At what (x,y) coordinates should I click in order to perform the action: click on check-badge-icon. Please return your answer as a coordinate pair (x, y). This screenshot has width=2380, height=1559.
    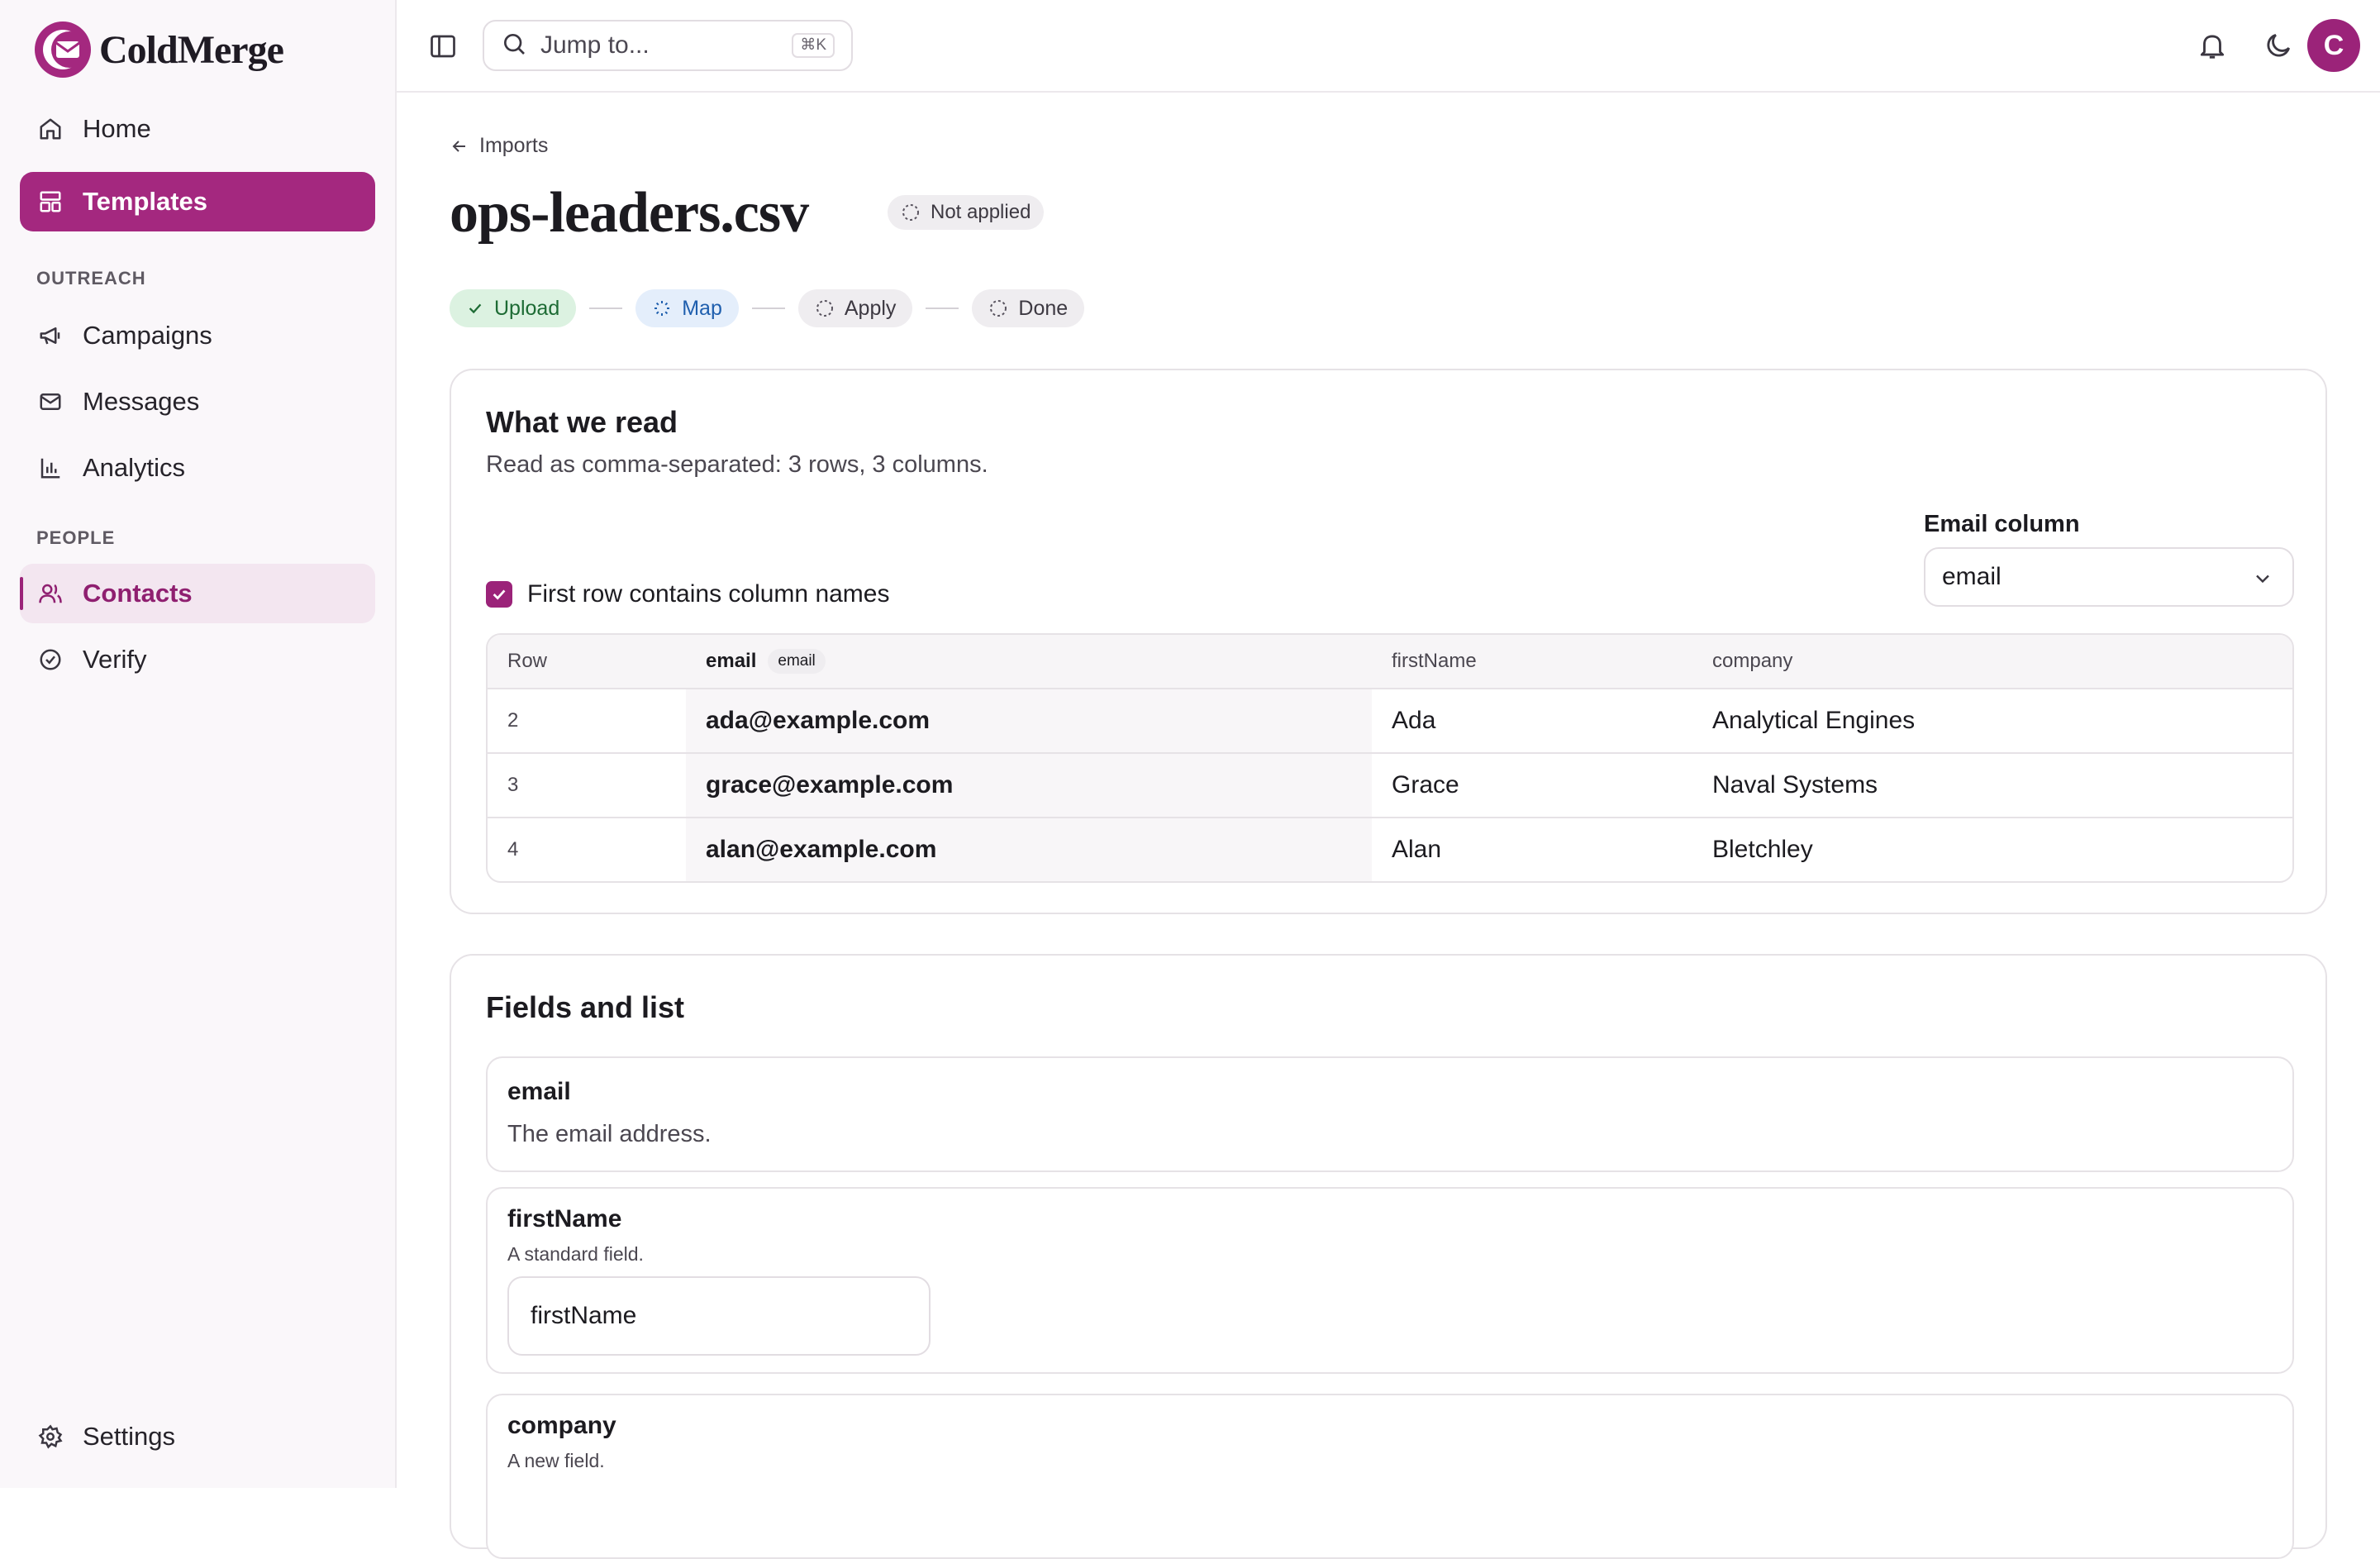
    Looking at the image, I should click on (50, 660).